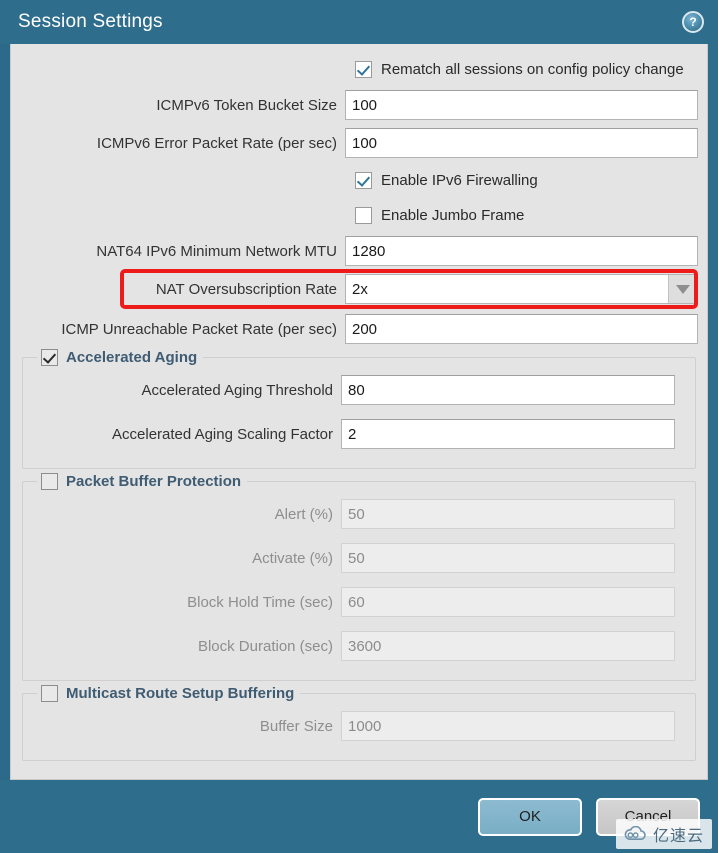 This screenshot has height=853, width=718. Describe the element at coordinates (508, 602) in the screenshot. I see `block-hold-time-input: 60` at that location.